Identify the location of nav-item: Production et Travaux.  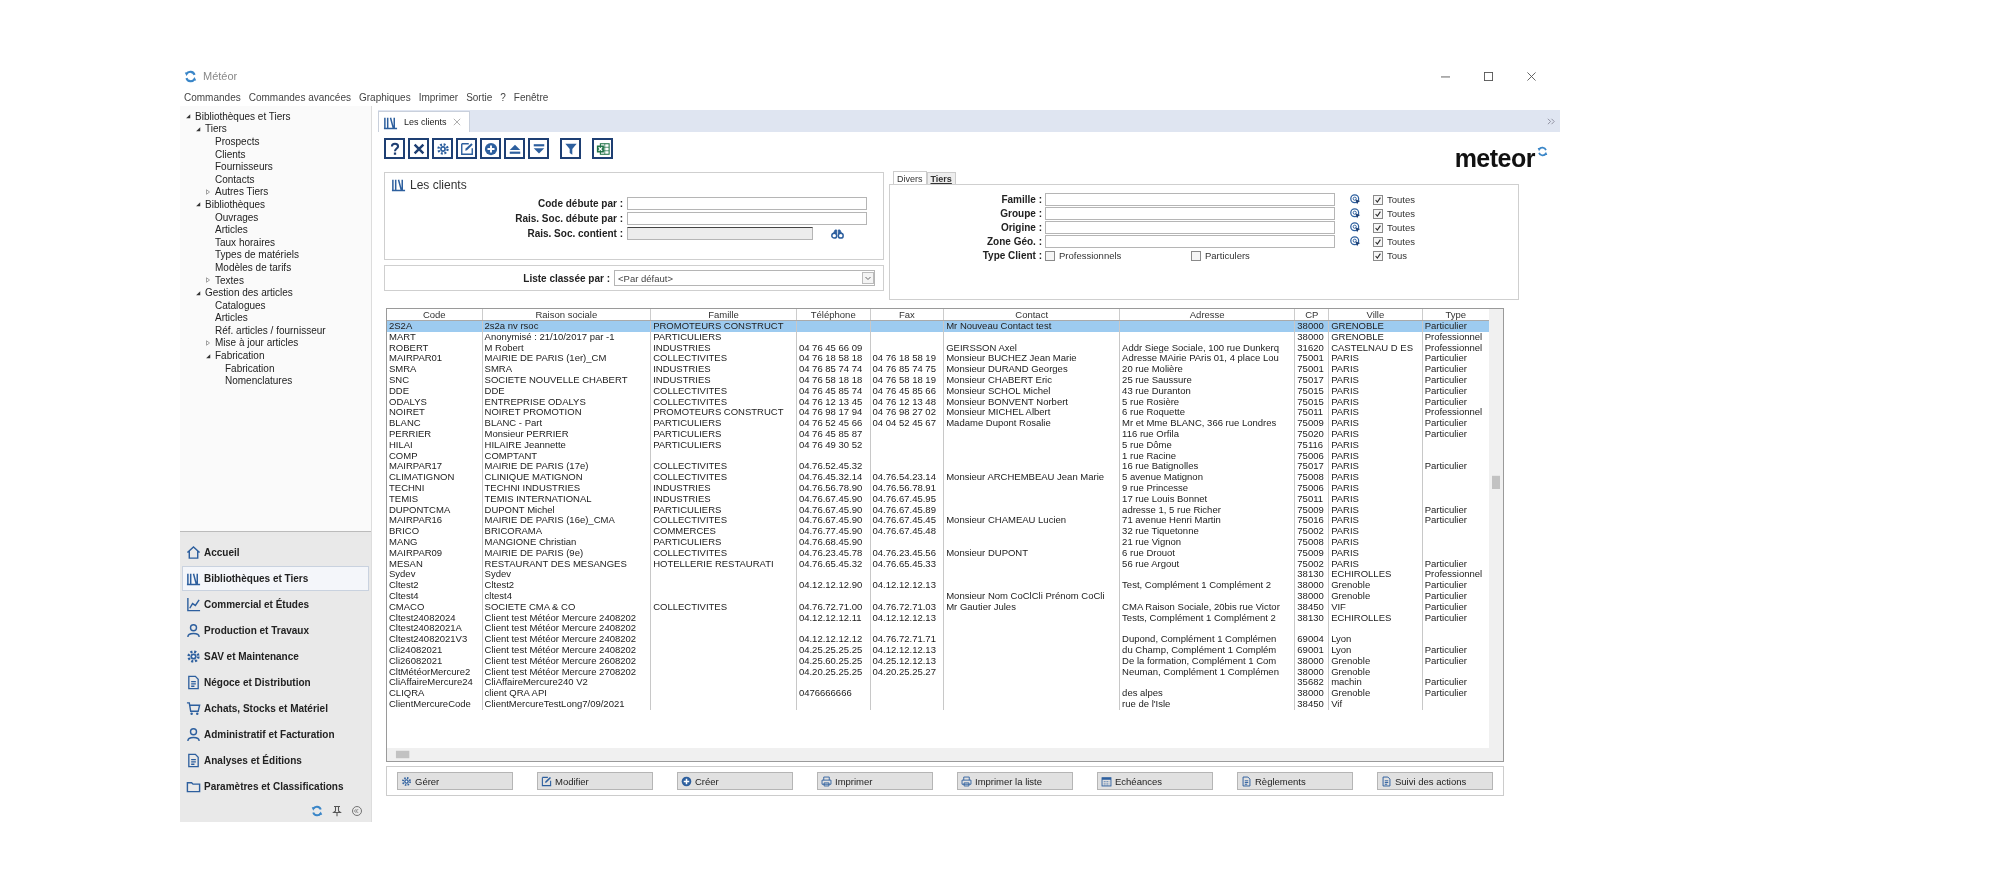
(275, 630).